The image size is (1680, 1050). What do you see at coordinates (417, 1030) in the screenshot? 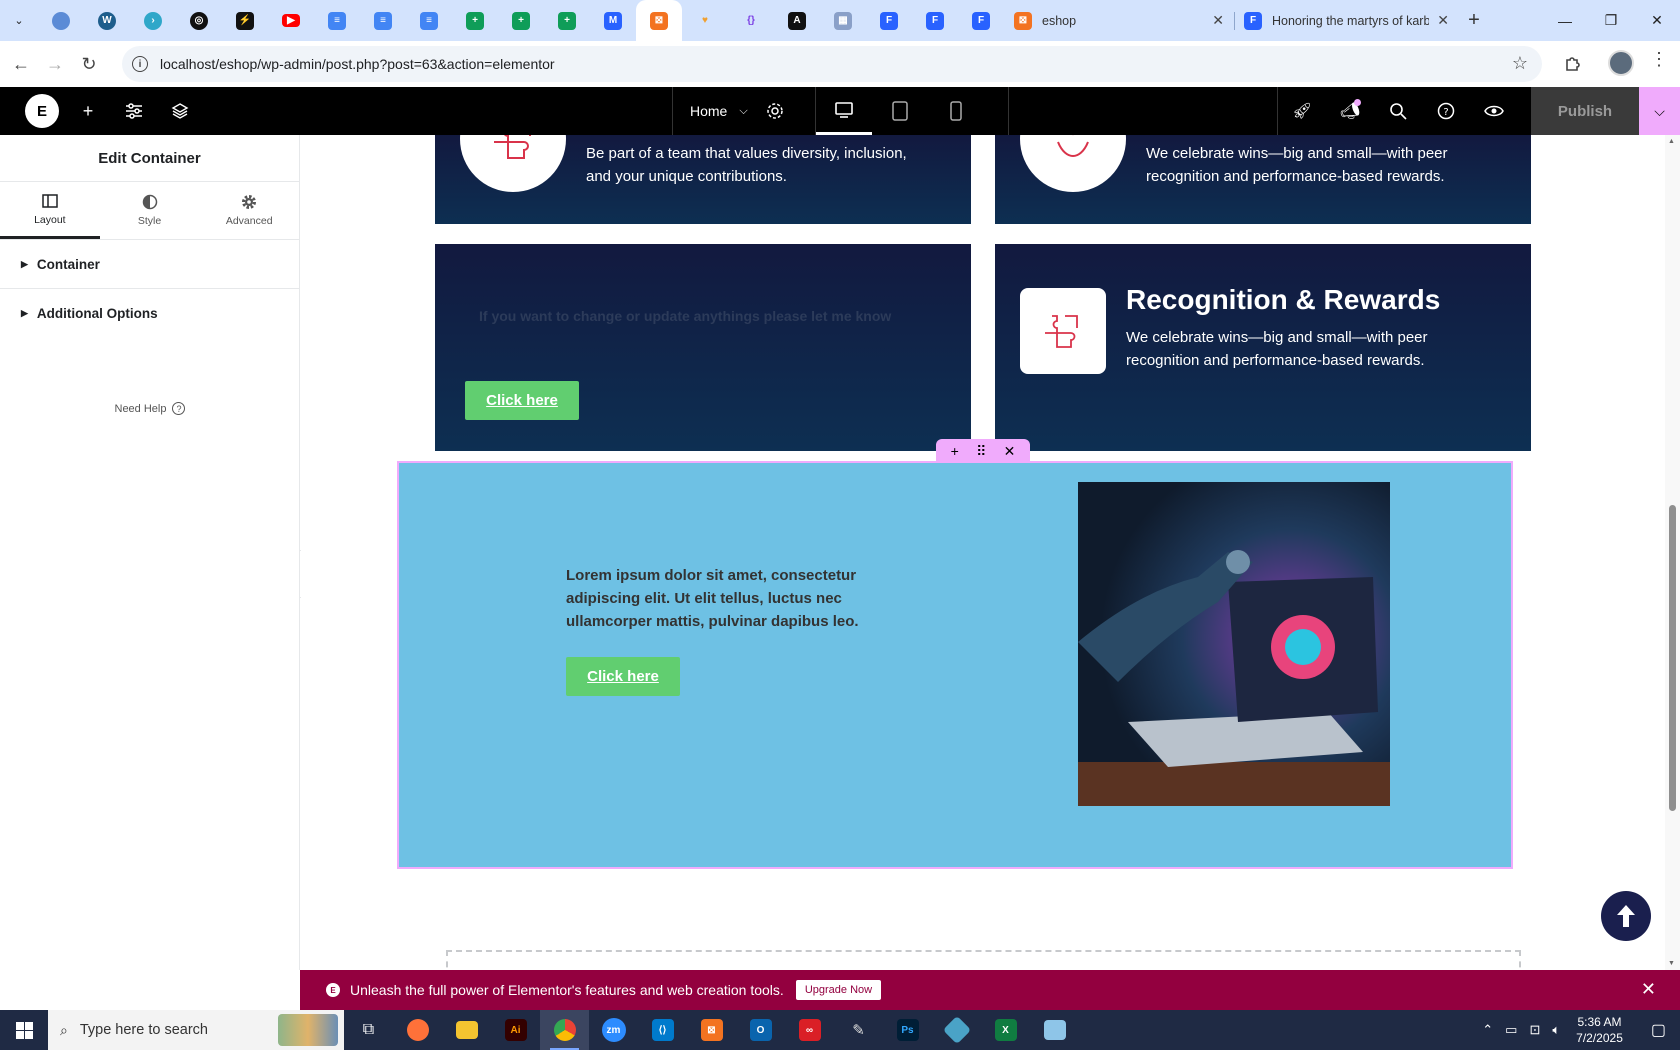
I see `firefox-app` at bounding box center [417, 1030].